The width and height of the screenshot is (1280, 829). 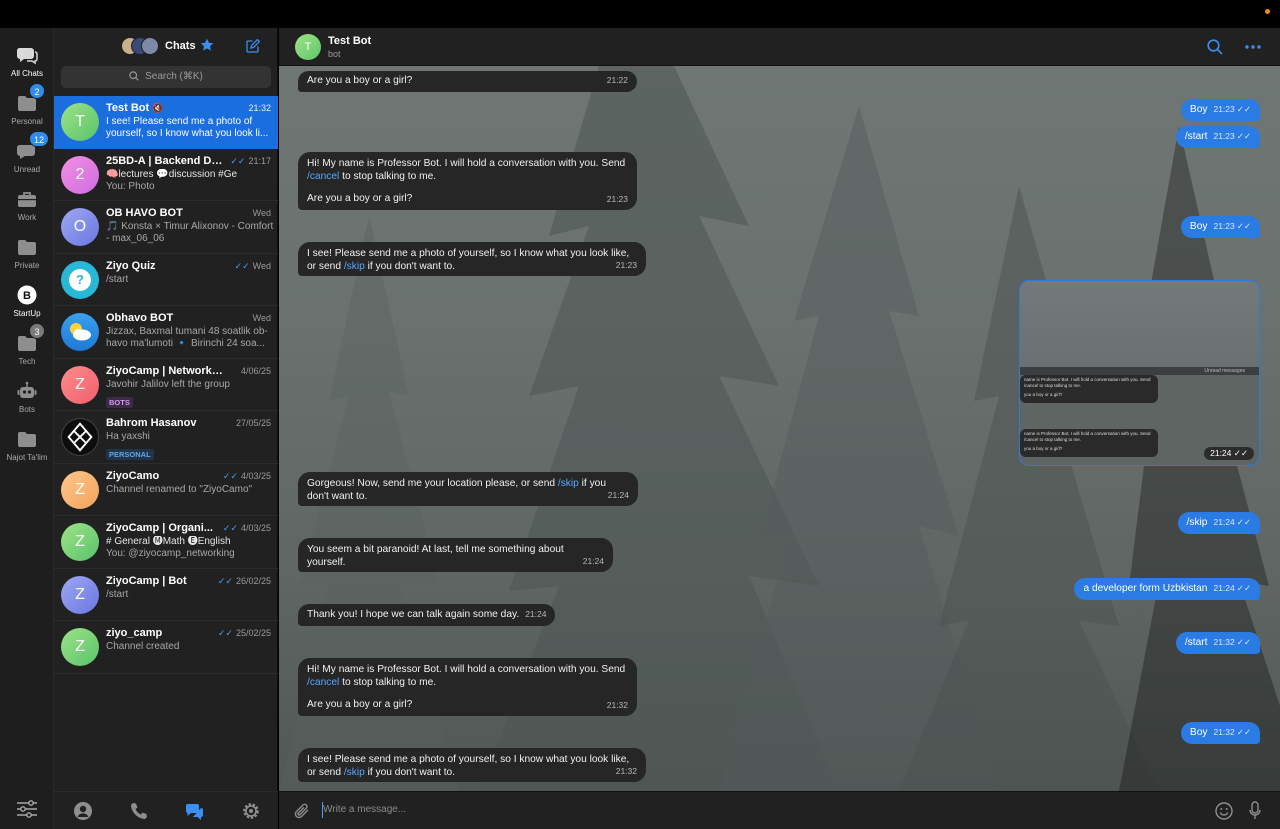 I want to click on message-time: 21:23, so click(x=1224, y=136).